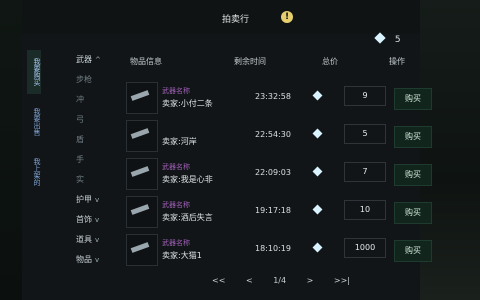 This screenshot has width=480, height=300. What do you see at coordinates (93, 80) in the screenshot?
I see `category-rifle: 步枪` at bounding box center [93, 80].